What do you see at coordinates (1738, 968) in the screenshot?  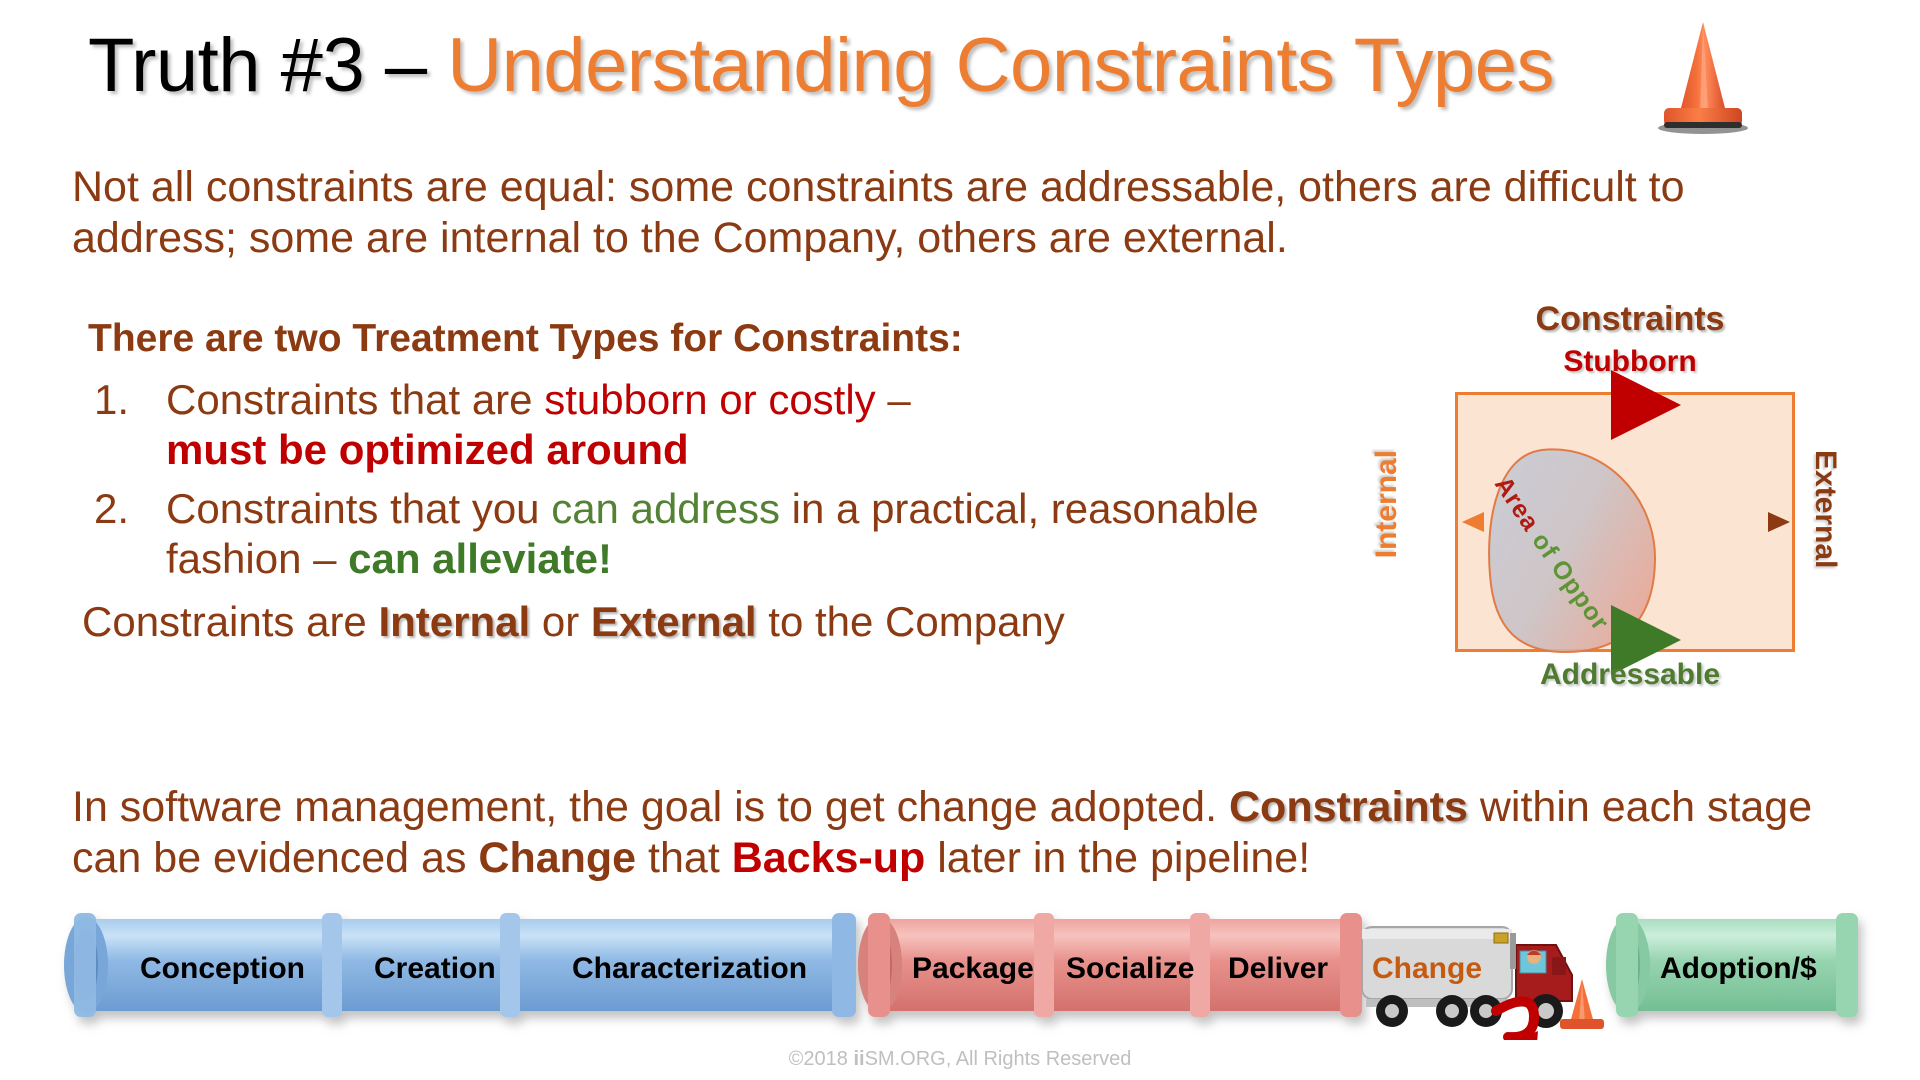 I see `pipe-label-adoption: Adoption/$` at bounding box center [1738, 968].